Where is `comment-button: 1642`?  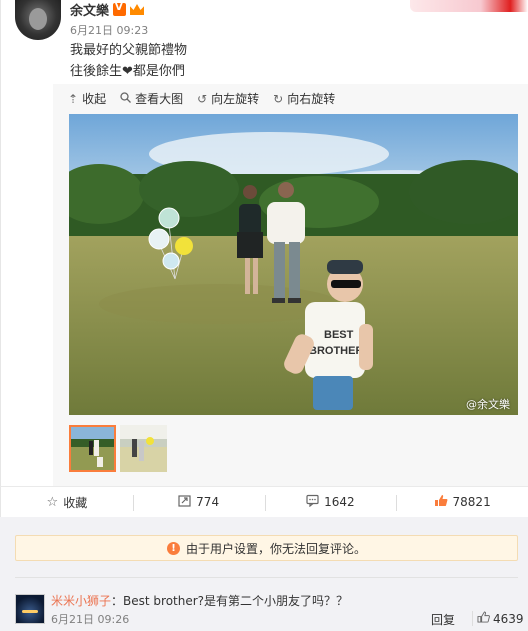 comment-button: 1642 is located at coordinates (330, 505).